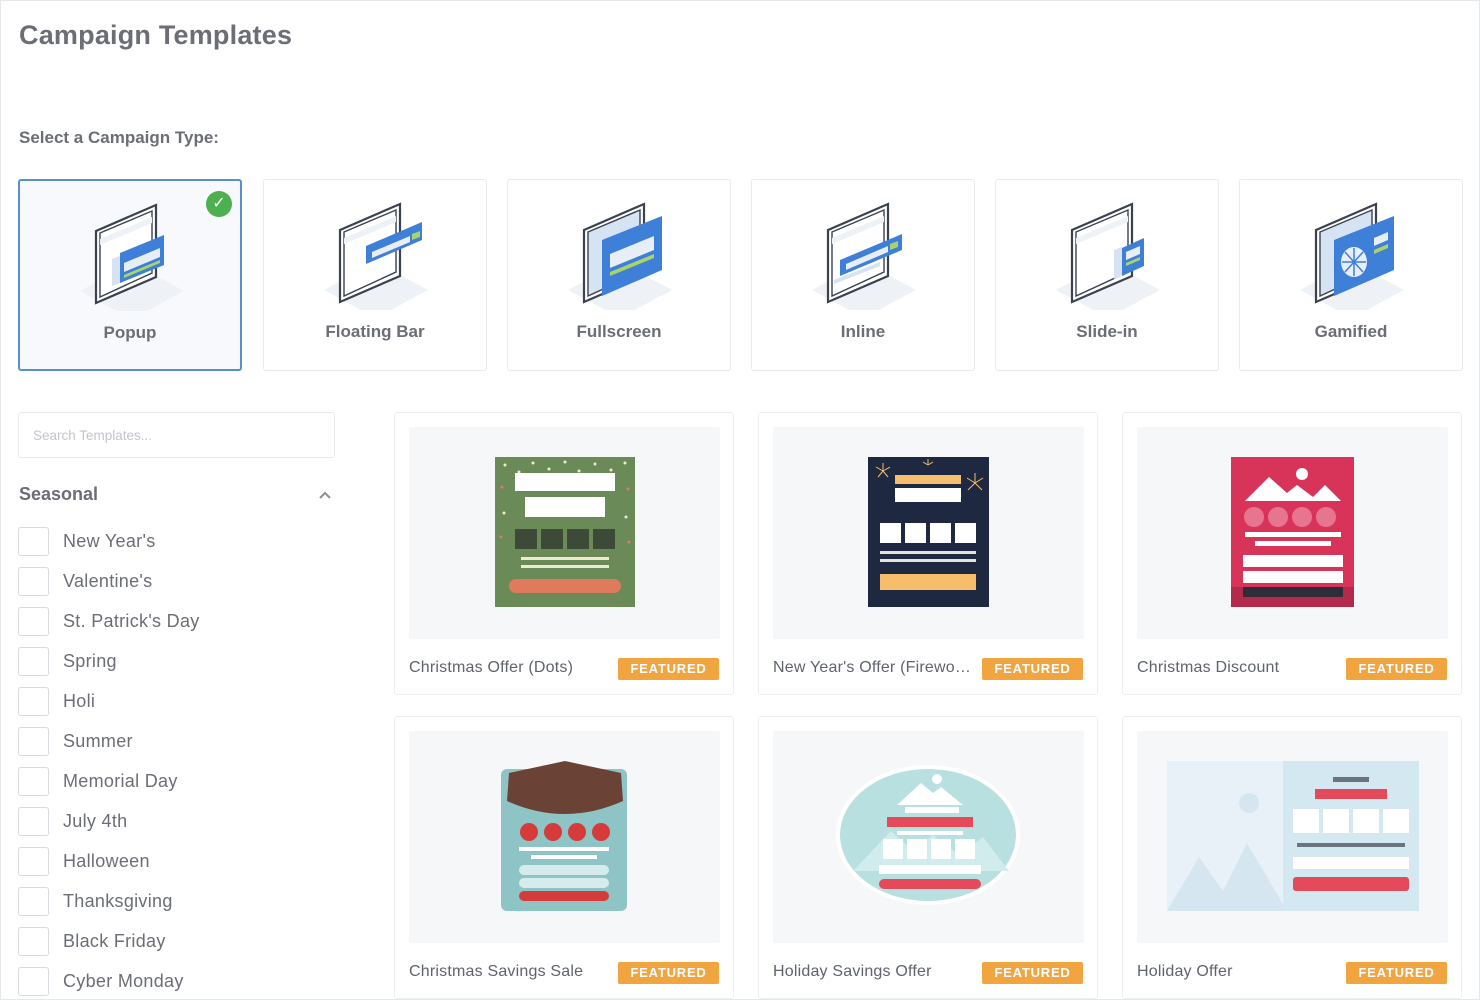 This screenshot has height=1000, width=1480. I want to click on fullscreen-icon, so click(620, 256).